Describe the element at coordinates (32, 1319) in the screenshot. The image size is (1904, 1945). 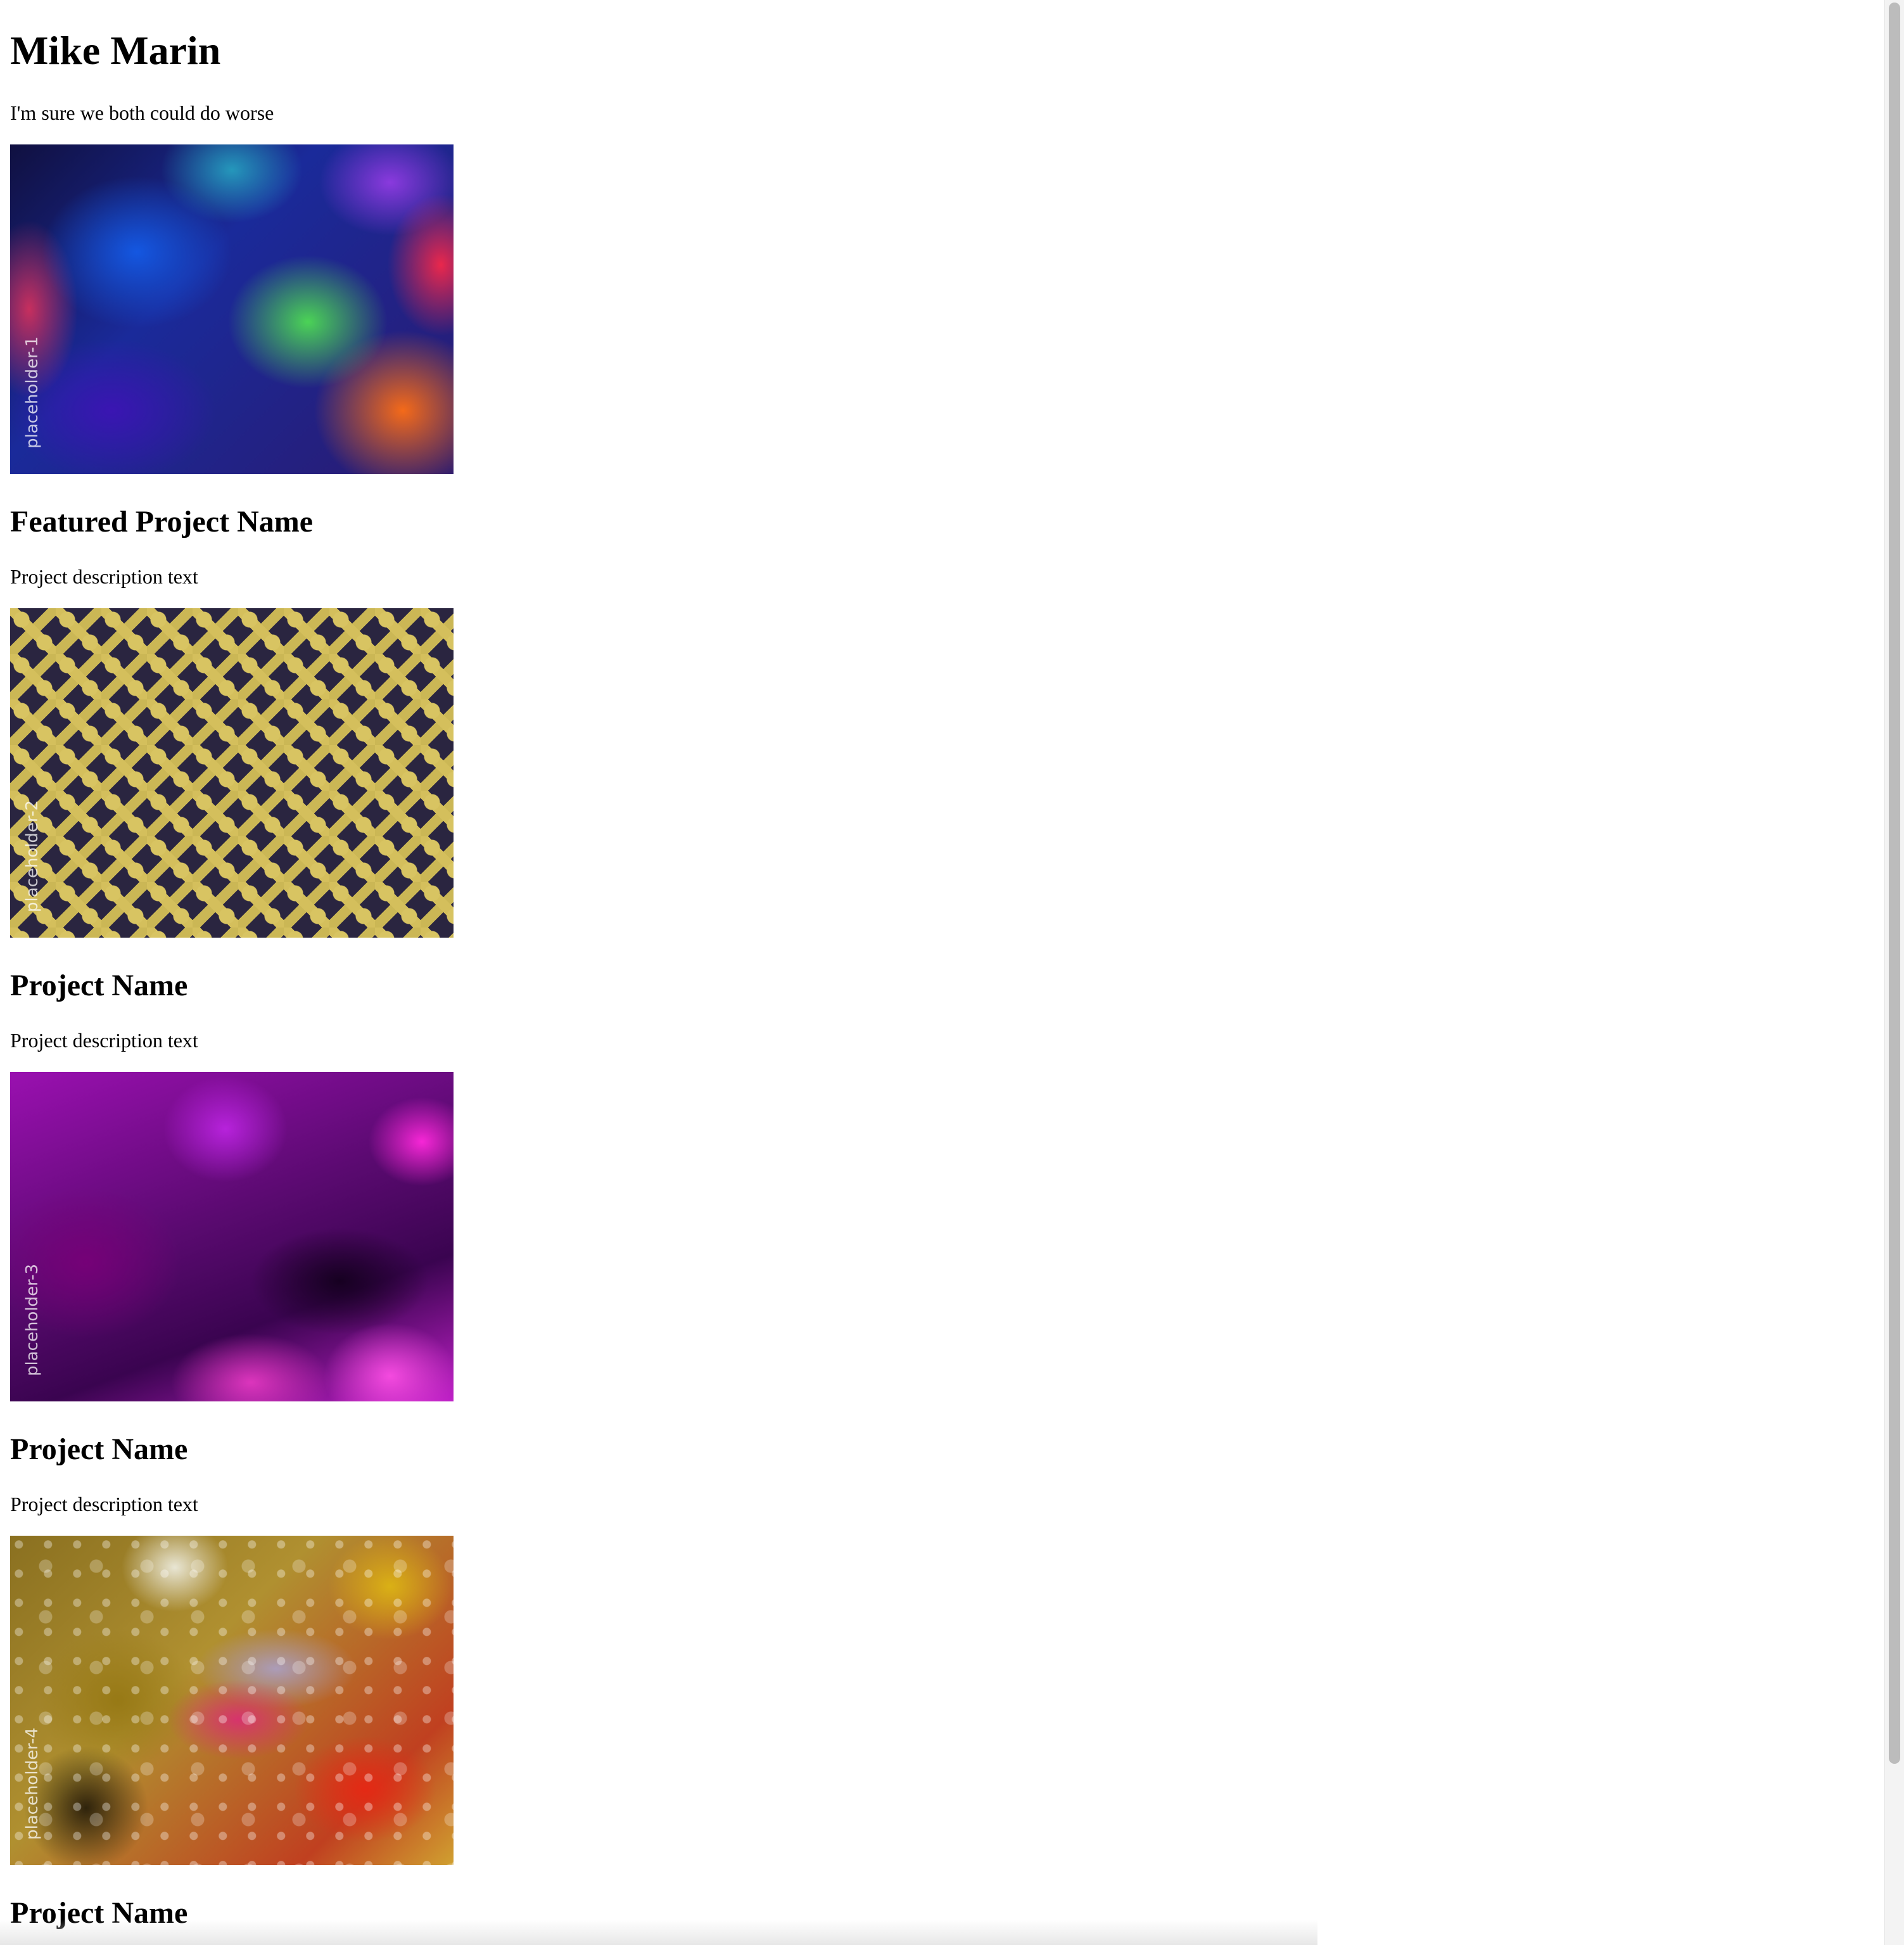
I see `image-label: placeholder-3` at that location.